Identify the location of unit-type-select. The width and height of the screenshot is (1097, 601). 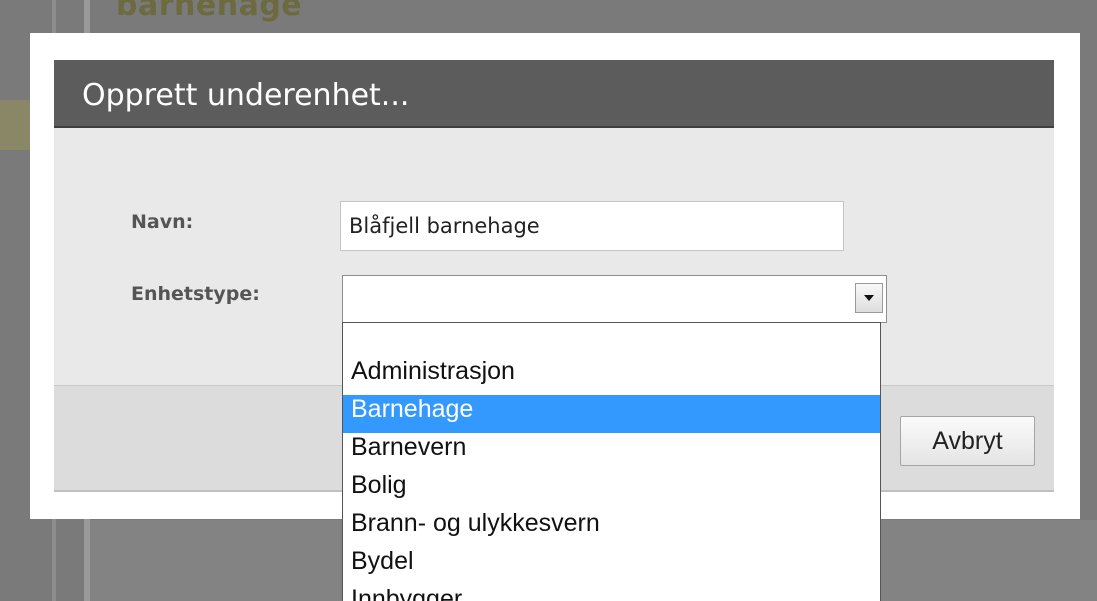
(614, 299).